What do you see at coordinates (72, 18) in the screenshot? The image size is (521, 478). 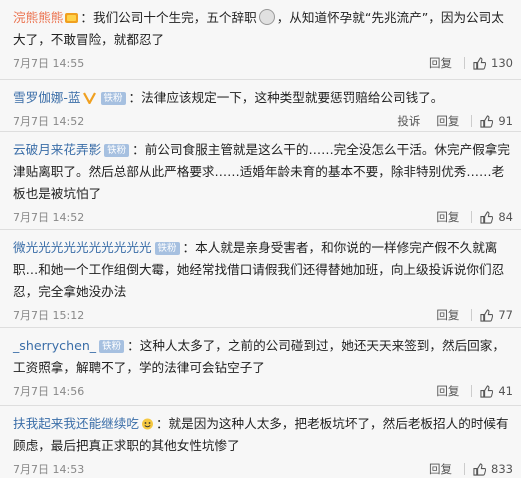 I see `vip-badge-icon` at bounding box center [72, 18].